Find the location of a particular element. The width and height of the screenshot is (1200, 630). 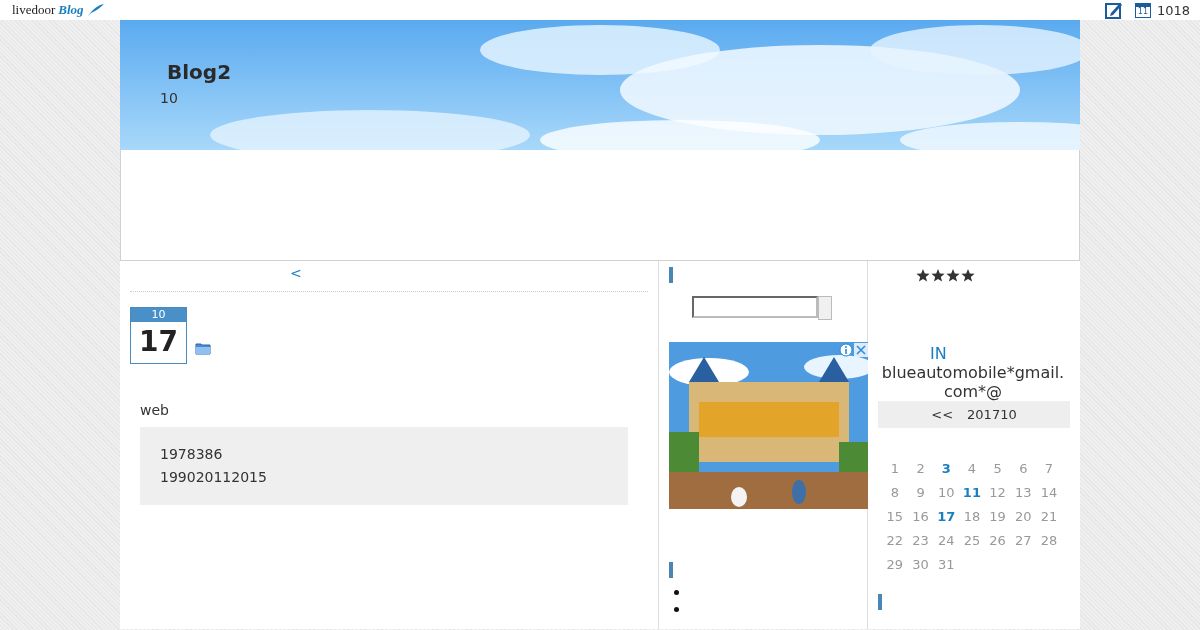

calendar-day: 4 is located at coordinates (972, 469).